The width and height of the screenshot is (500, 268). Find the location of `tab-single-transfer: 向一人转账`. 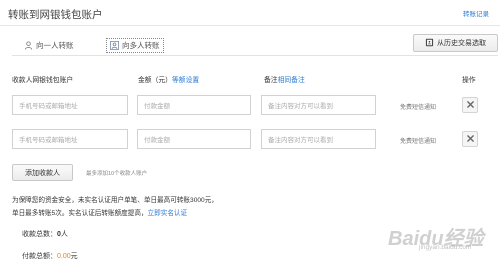

tab-single-transfer: 向一人转账 is located at coordinates (49, 45).